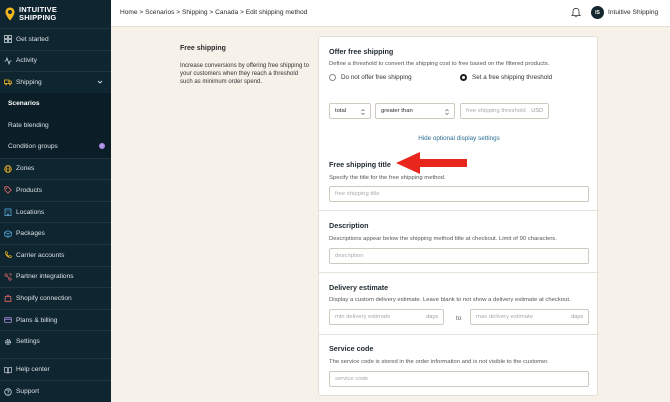  What do you see at coordinates (55, 125) in the screenshot?
I see `sidebar-item-rate-blending: Rate blending` at bounding box center [55, 125].